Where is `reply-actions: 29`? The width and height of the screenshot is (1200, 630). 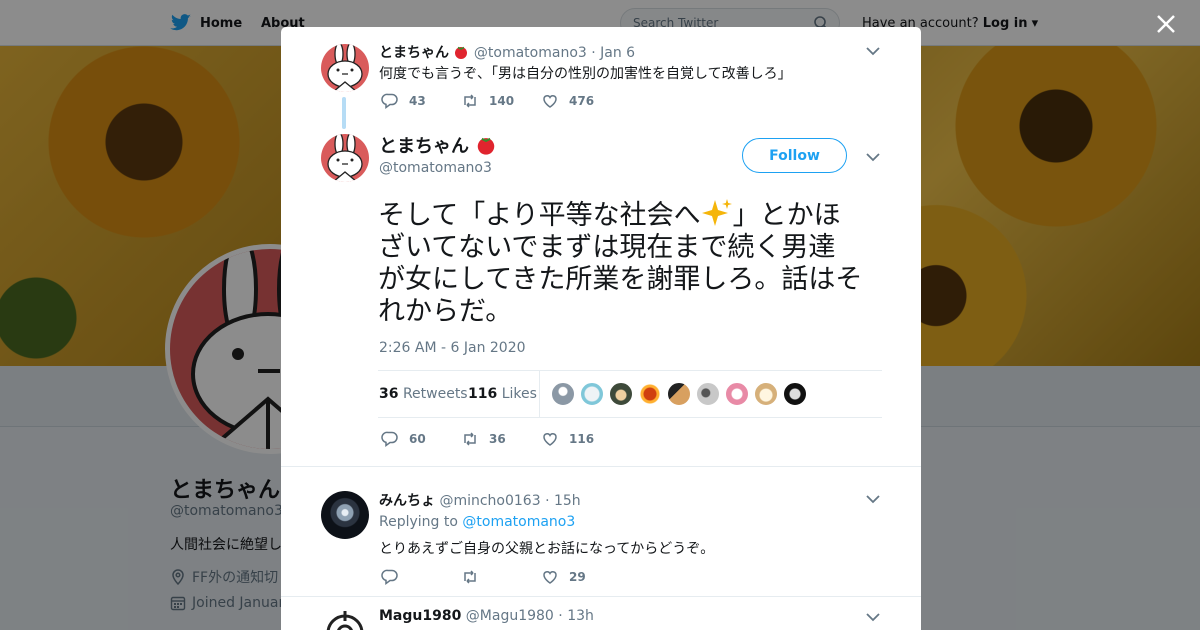
reply-actions: 29 is located at coordinates (501, 577).